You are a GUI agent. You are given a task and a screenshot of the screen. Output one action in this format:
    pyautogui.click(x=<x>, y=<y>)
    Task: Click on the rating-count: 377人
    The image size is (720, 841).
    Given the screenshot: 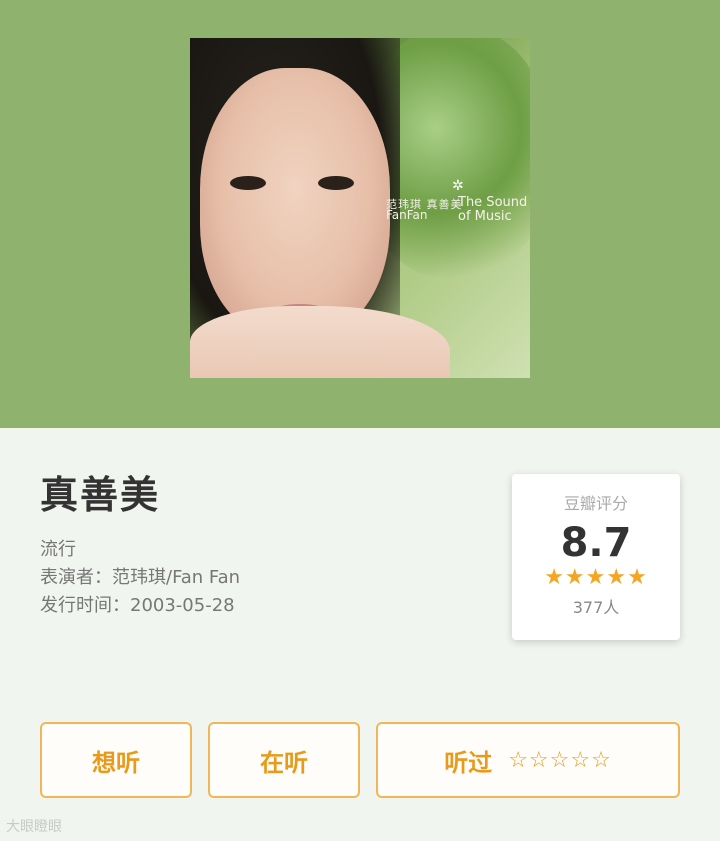 What is the action you would take?
    pyautogui.click(x=596, y=607)
    